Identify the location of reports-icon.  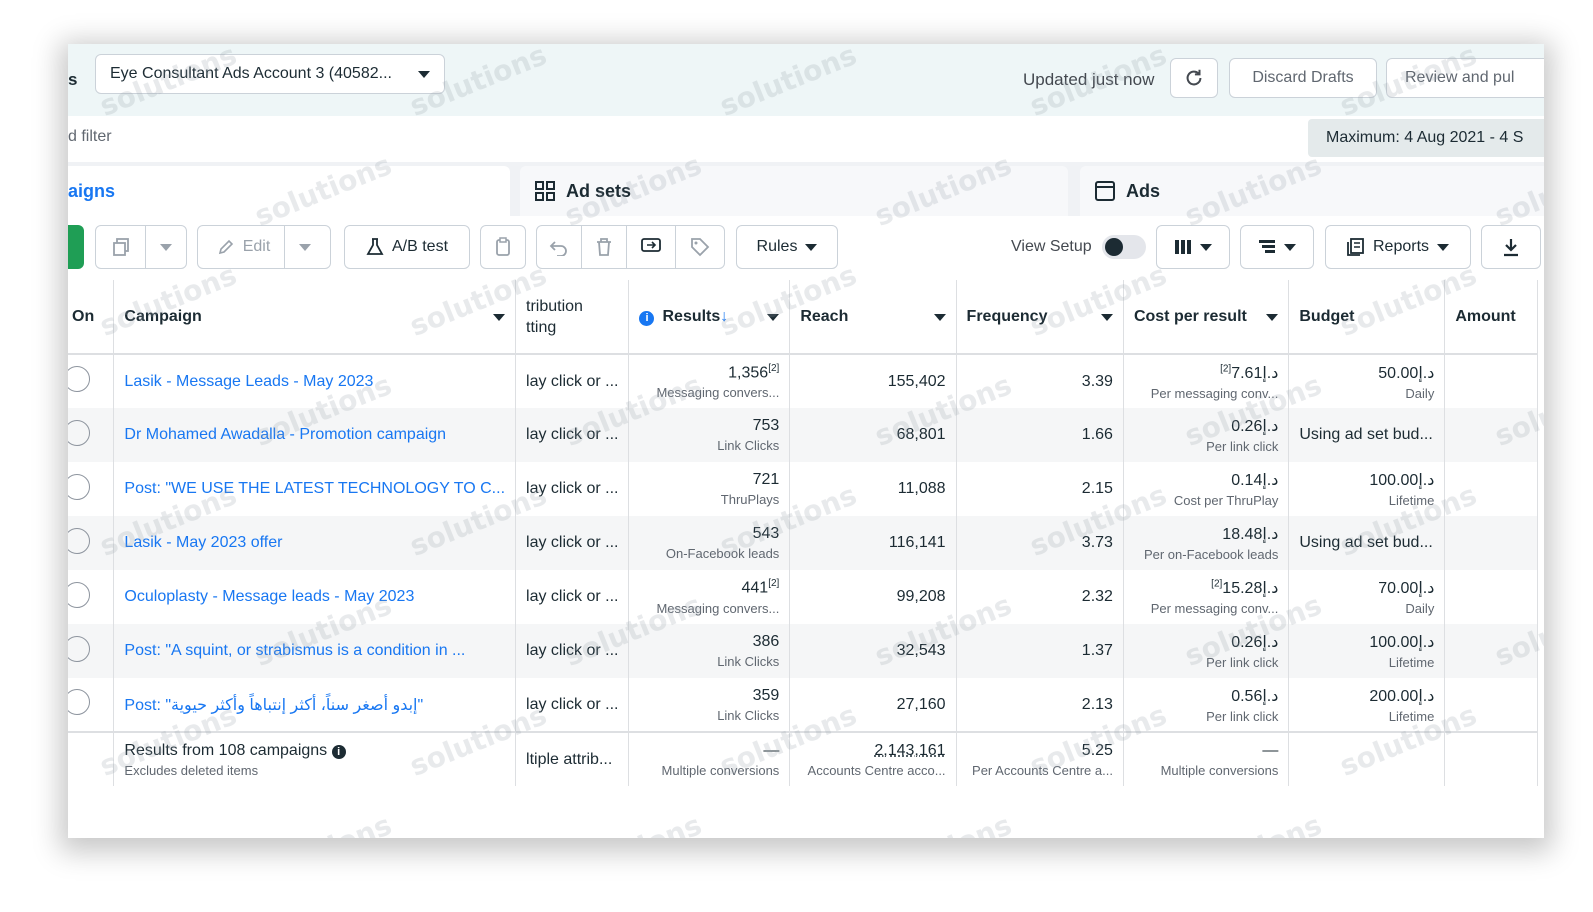
(1355, 247).